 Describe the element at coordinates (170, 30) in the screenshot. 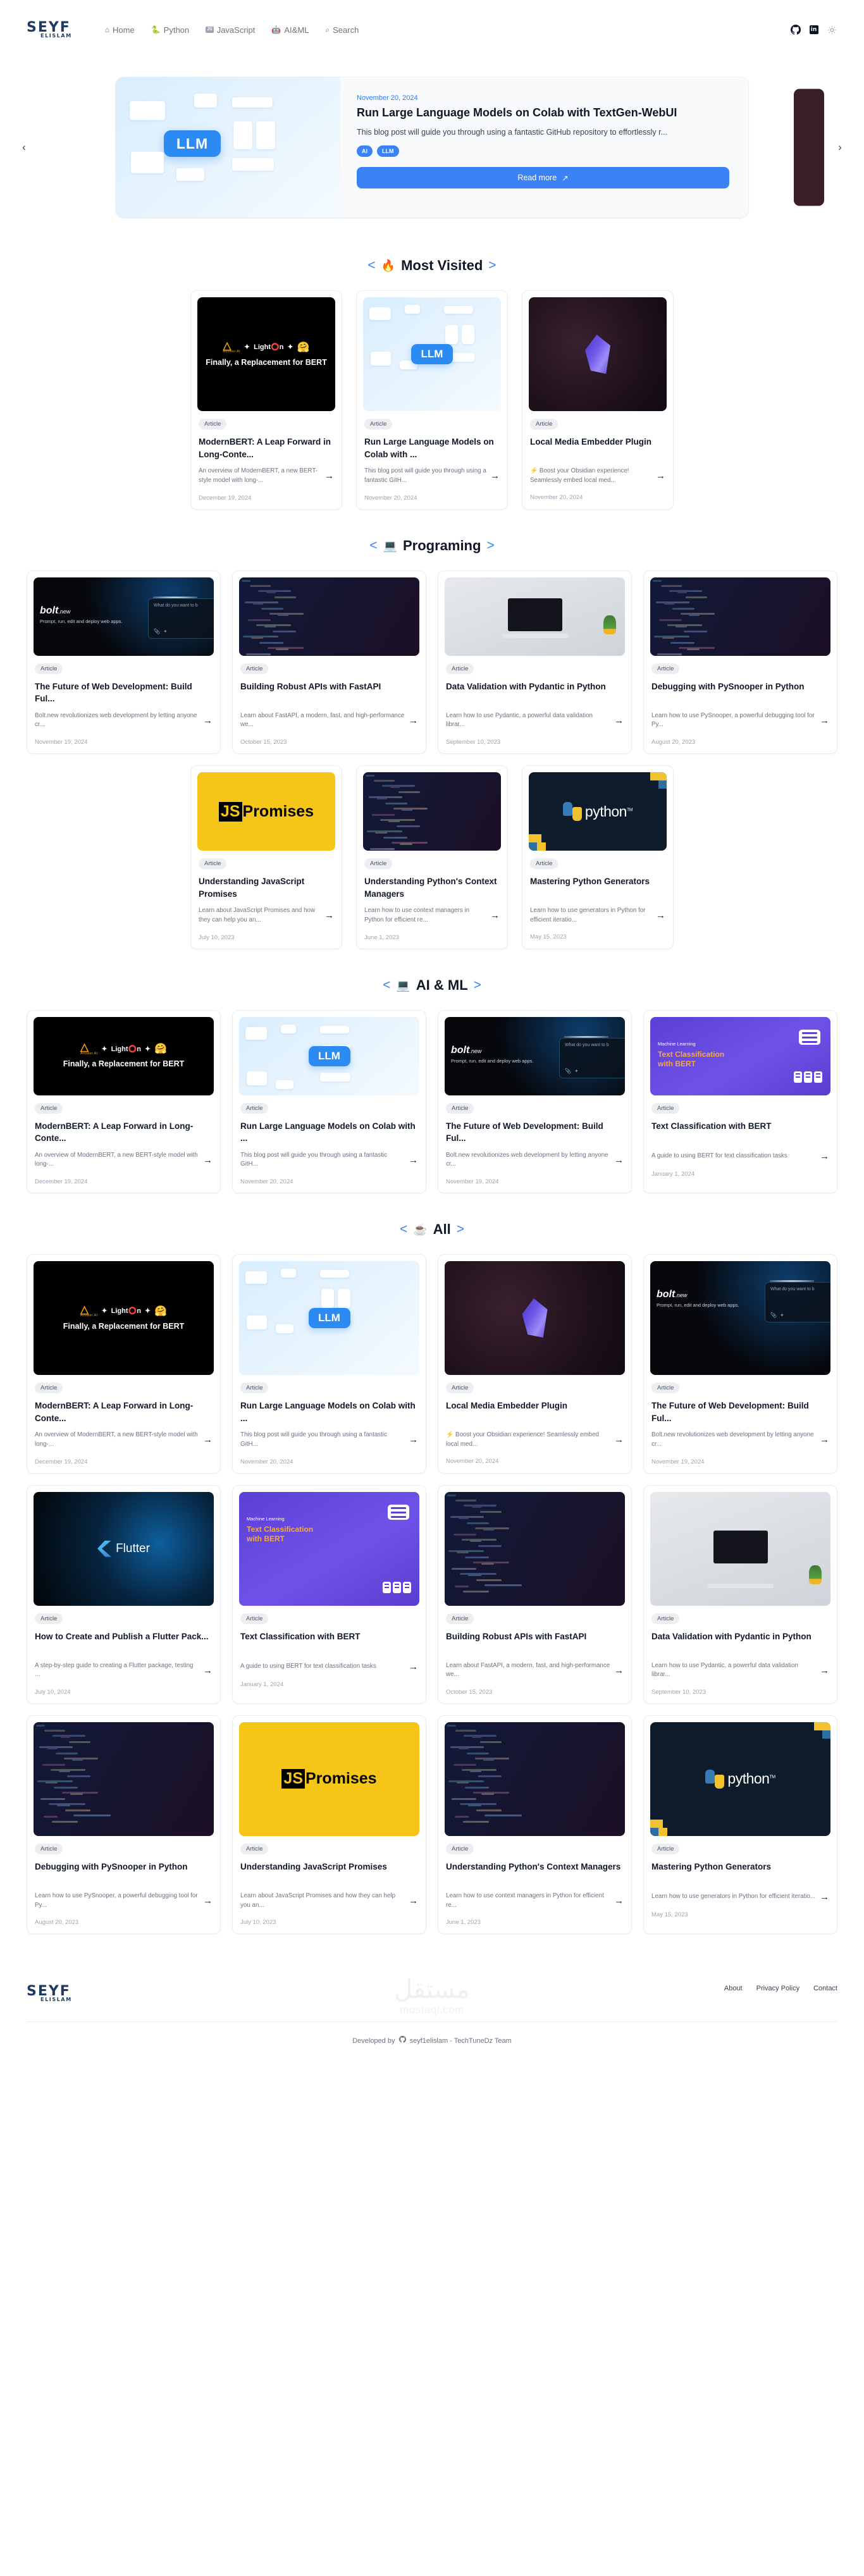

I see `nav-item-python: 🐍 Python` at that location.